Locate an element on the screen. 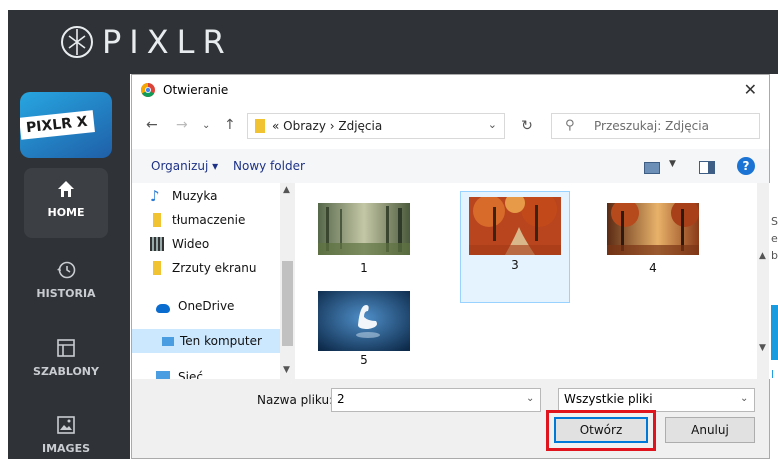  dialog-title: Otwieranie is located at coordinates (196, 90).